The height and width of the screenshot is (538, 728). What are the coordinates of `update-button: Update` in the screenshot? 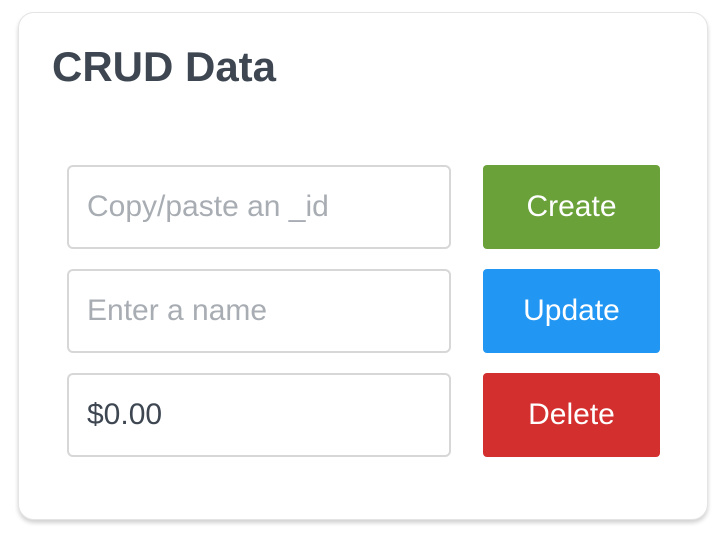 It's located at (571, 311).